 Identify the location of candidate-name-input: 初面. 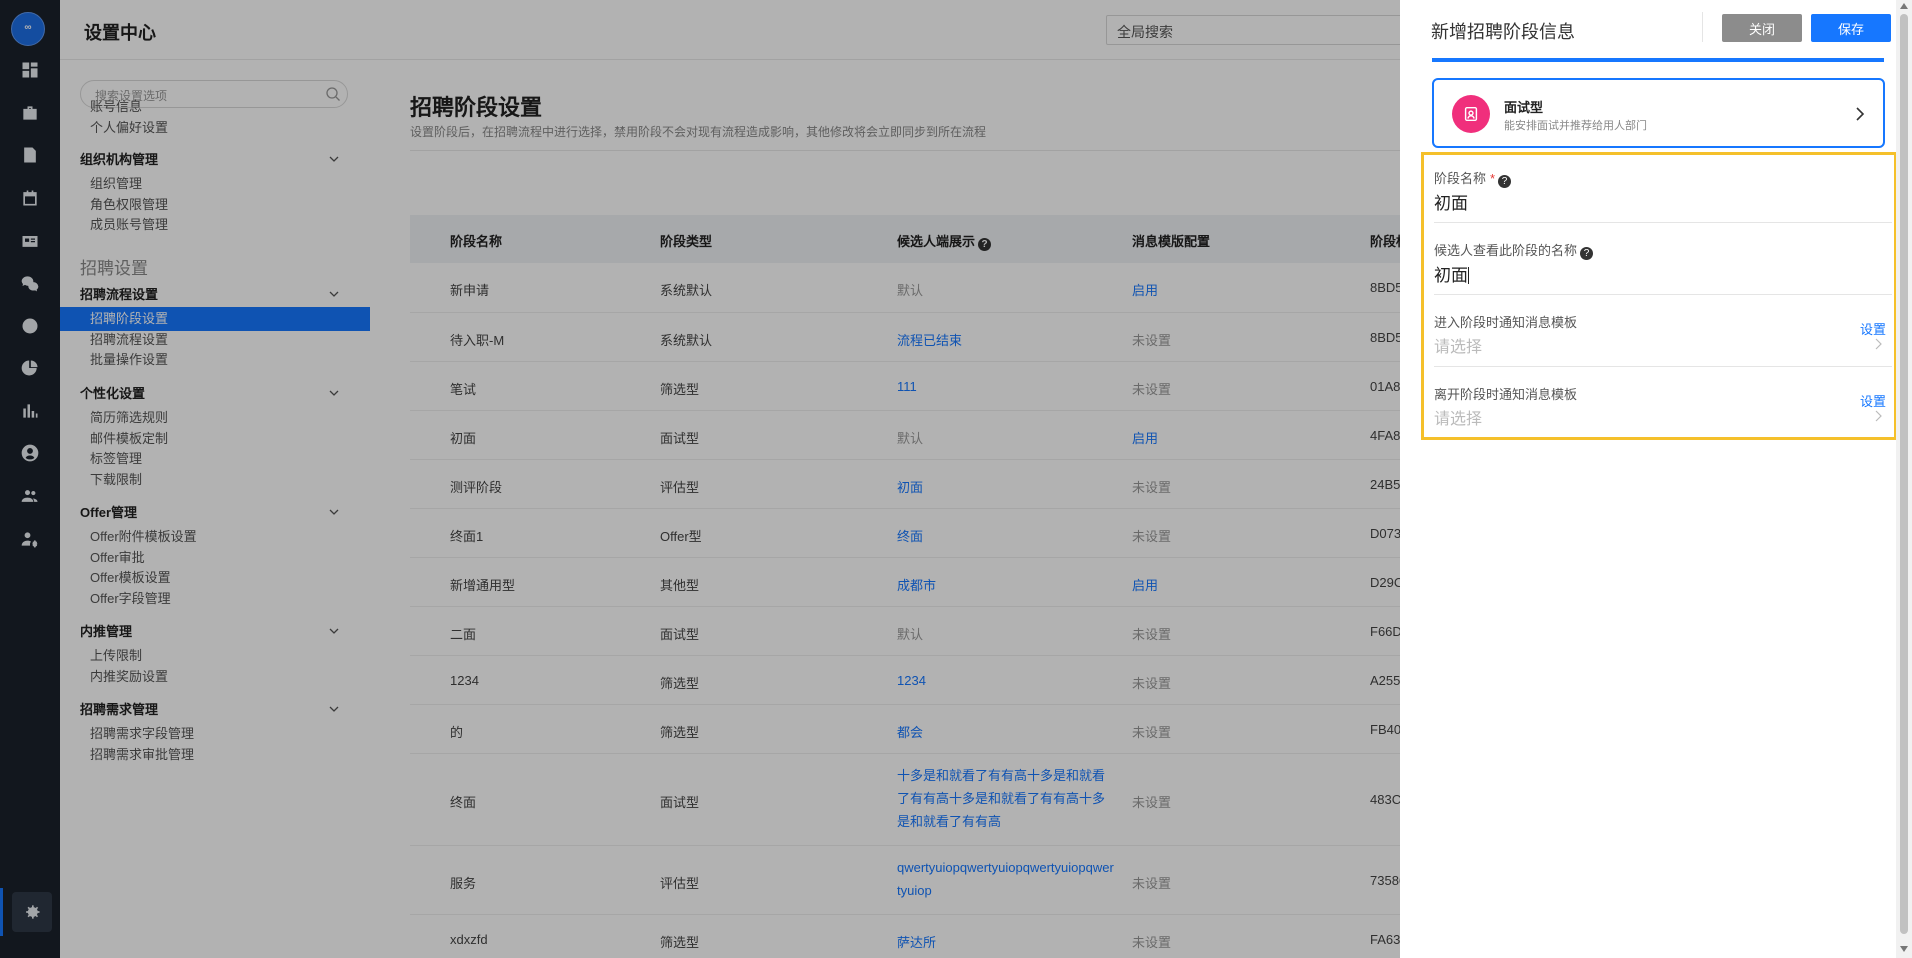
(1451, 273).